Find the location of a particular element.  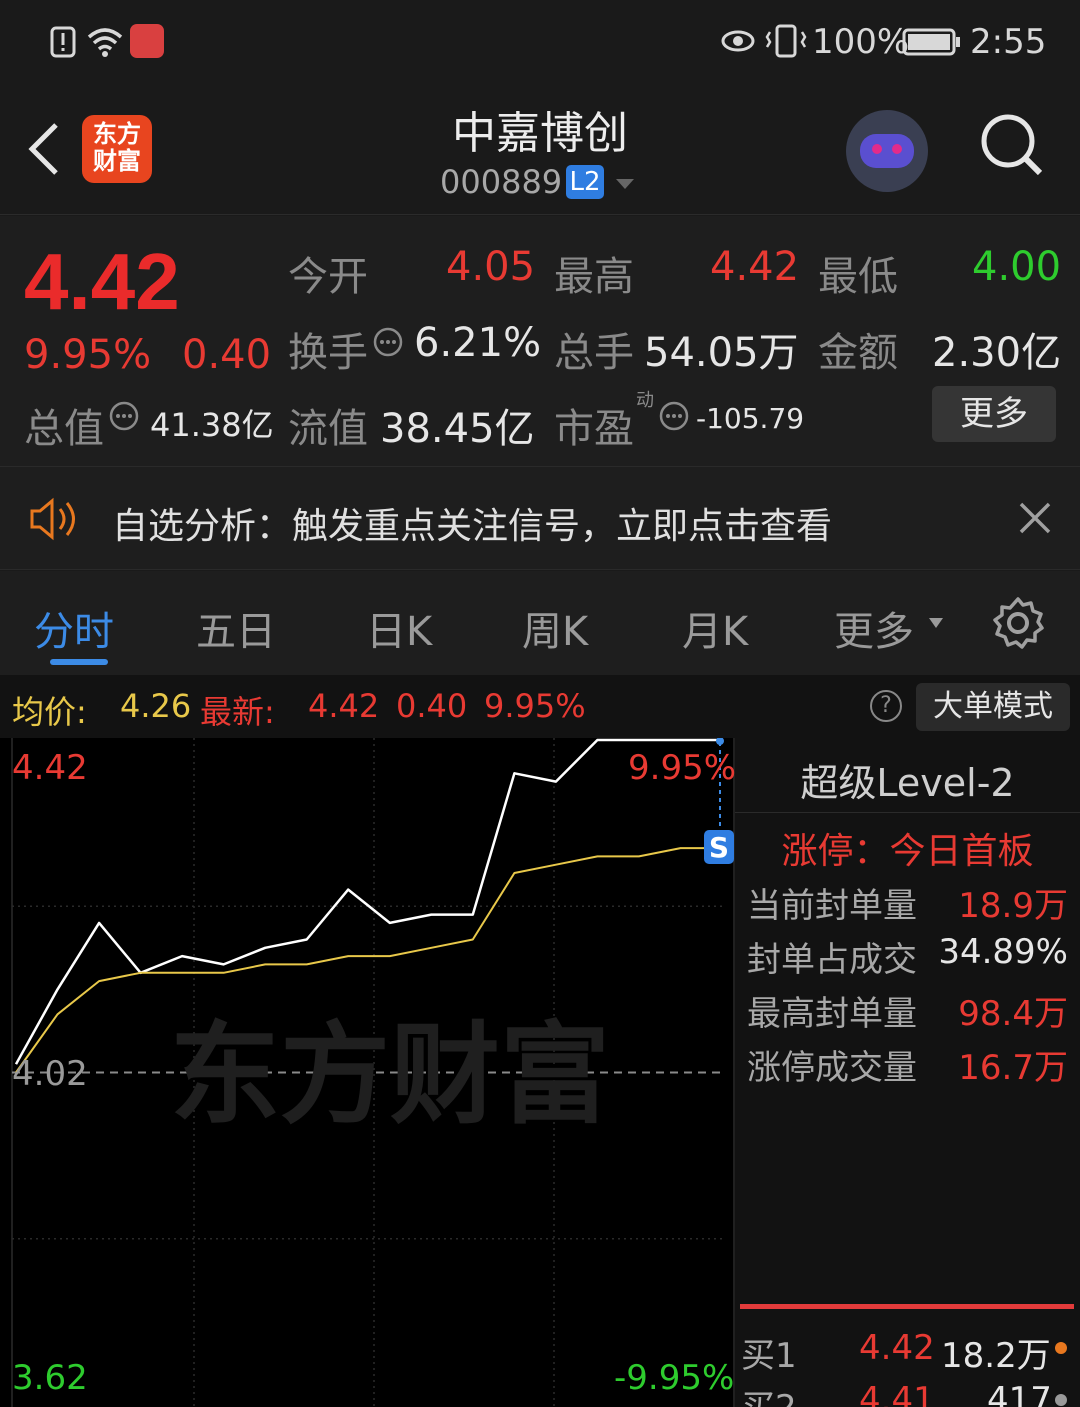

mktcap-label: 总值 is located at coordinates (64, 429).